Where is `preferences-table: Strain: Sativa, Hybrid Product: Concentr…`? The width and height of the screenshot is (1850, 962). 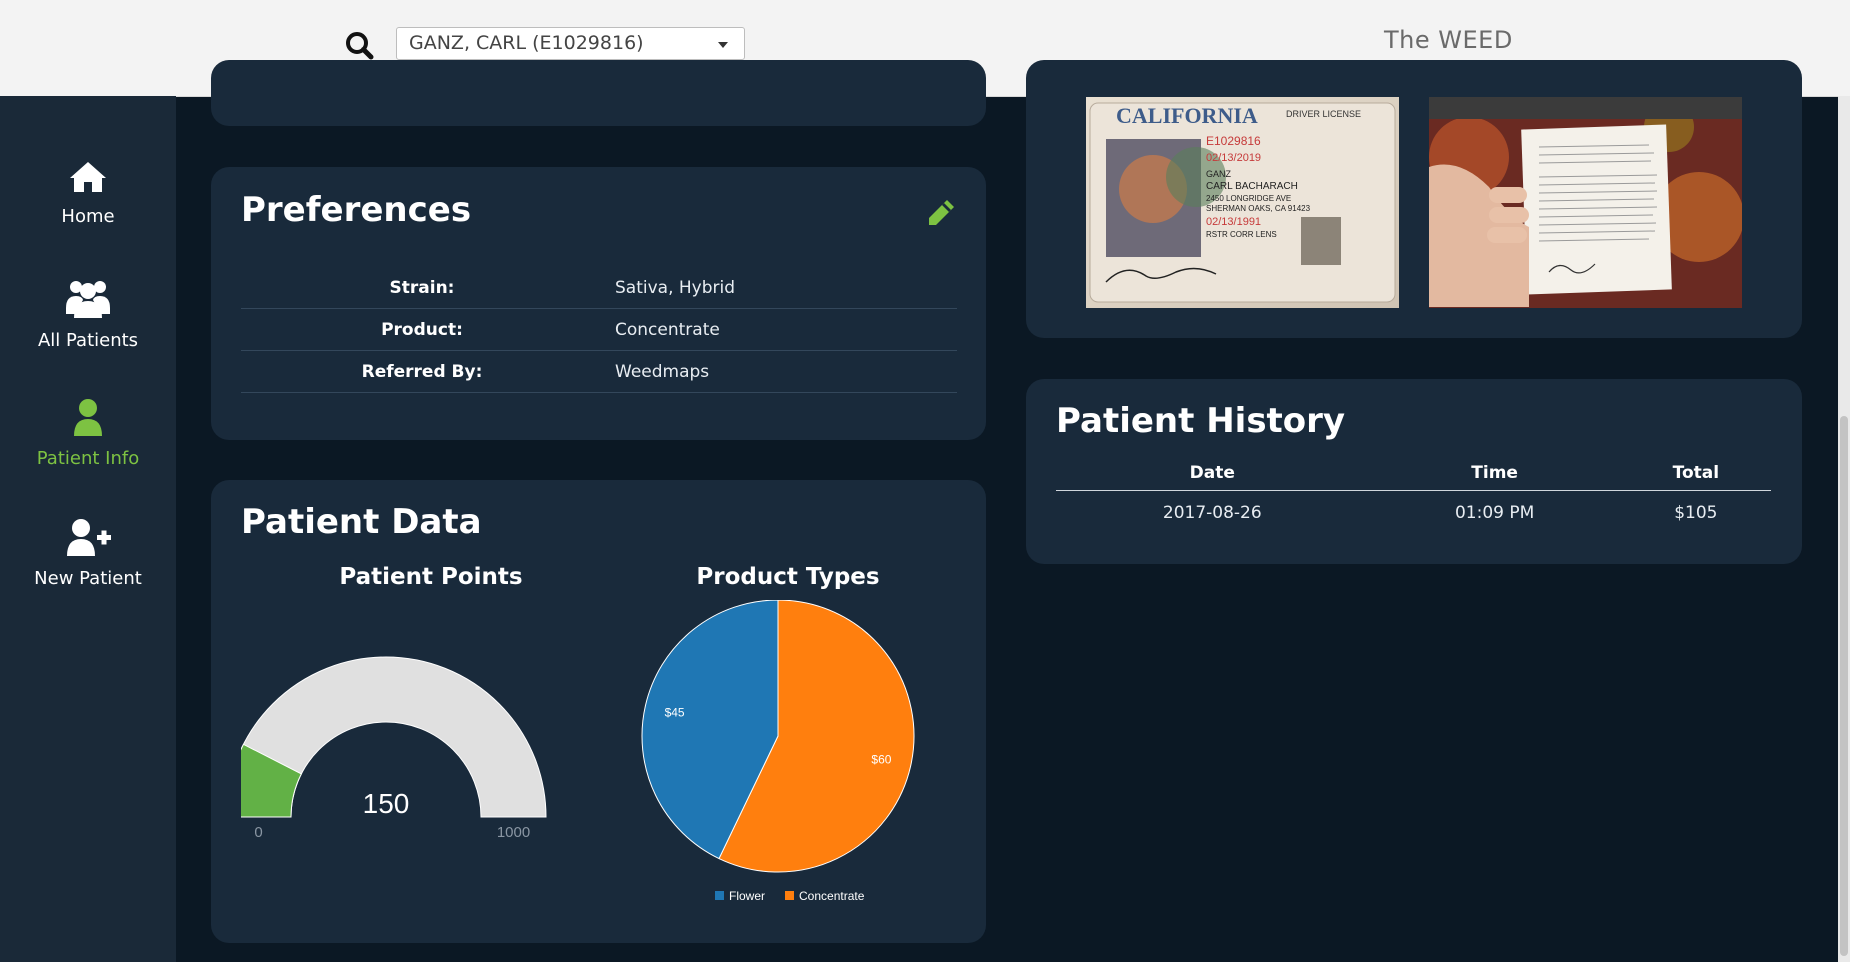
preferences-table: Strain: Sativa, Hybrid Product: Concentr… is located at coordinates (599, 330).